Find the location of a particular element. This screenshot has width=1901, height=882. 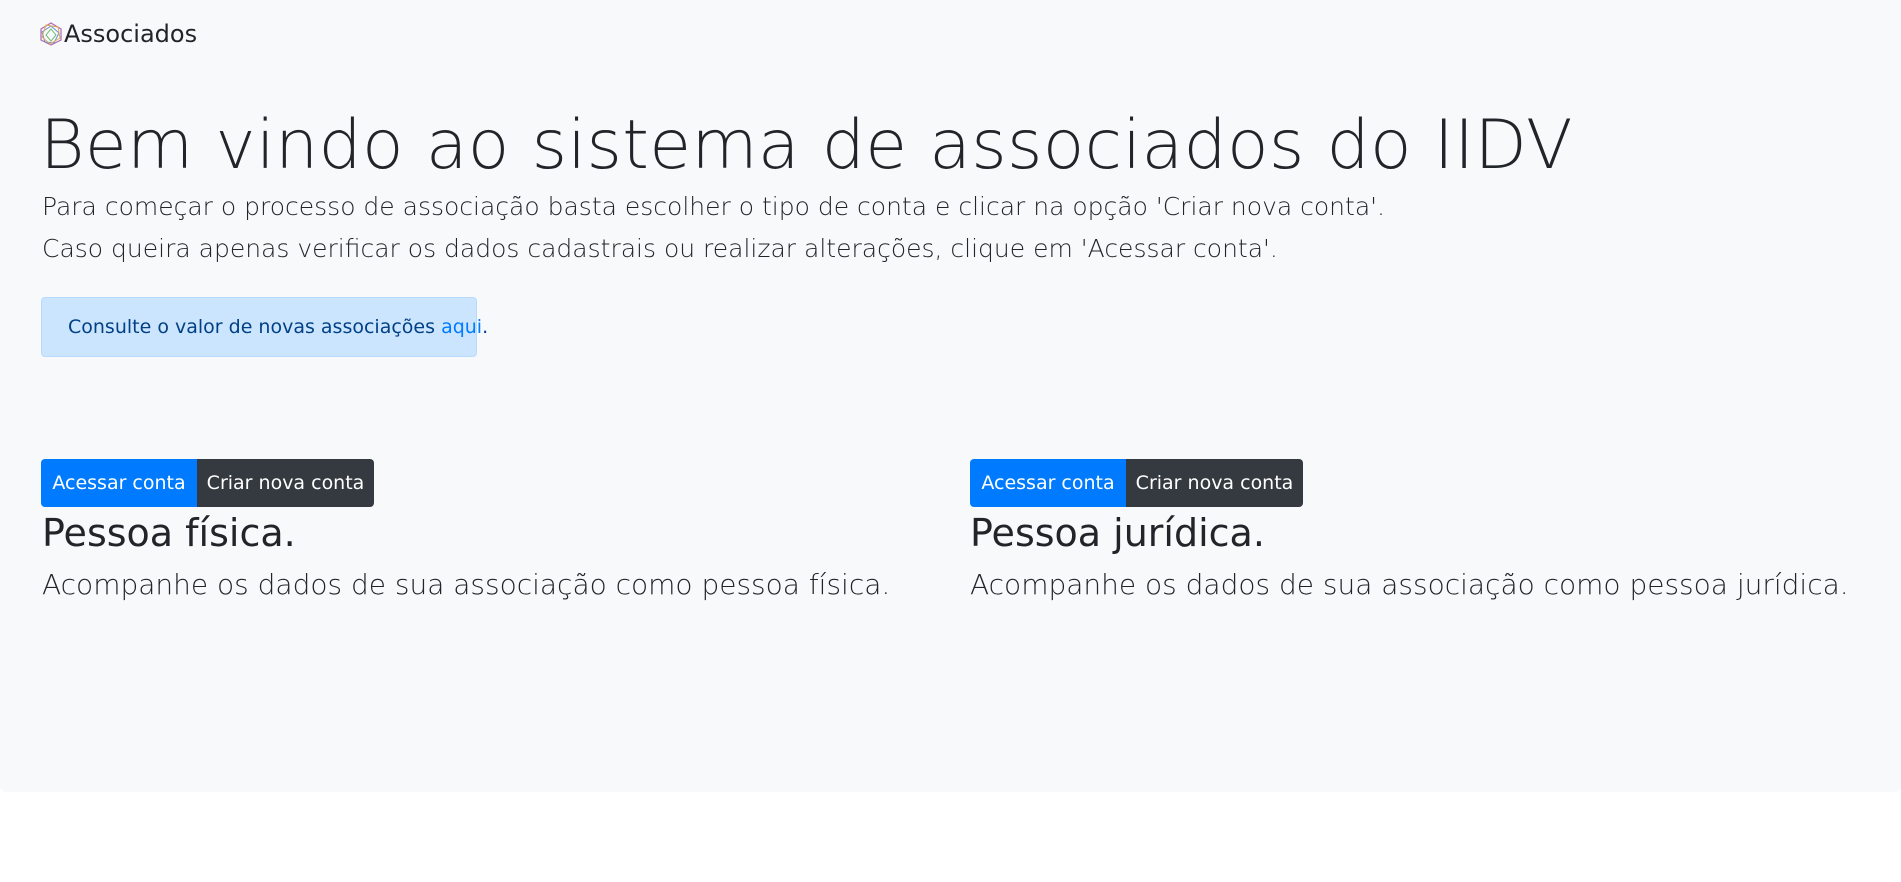

brand-text: Associados is located at coordinates (131, 34).